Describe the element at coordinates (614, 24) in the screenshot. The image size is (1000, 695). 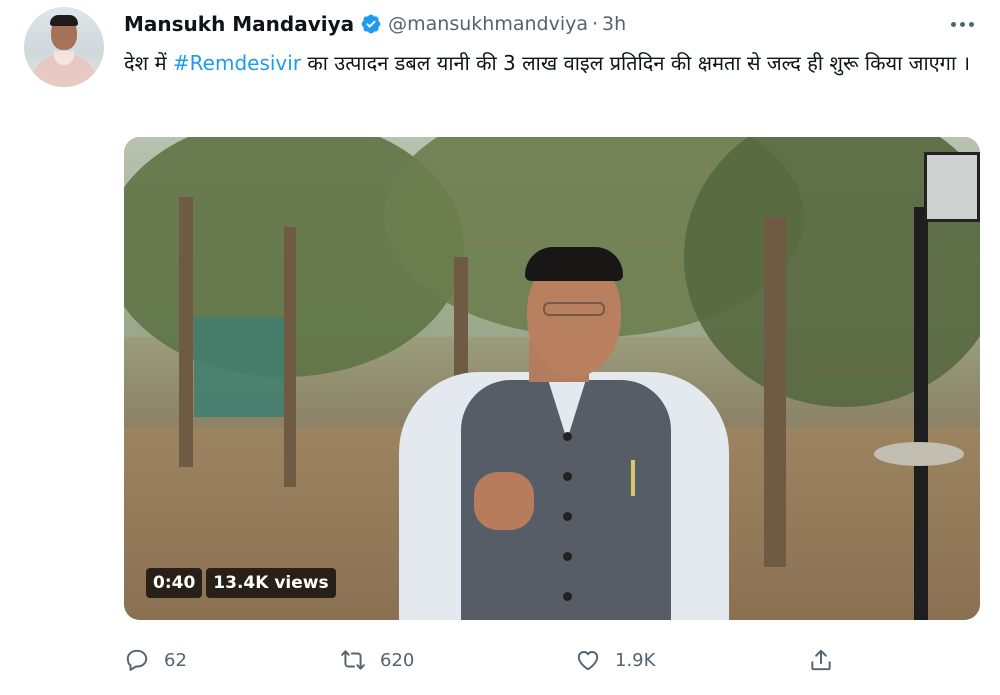
I see `tweet-timestamp: 3h` at that location.